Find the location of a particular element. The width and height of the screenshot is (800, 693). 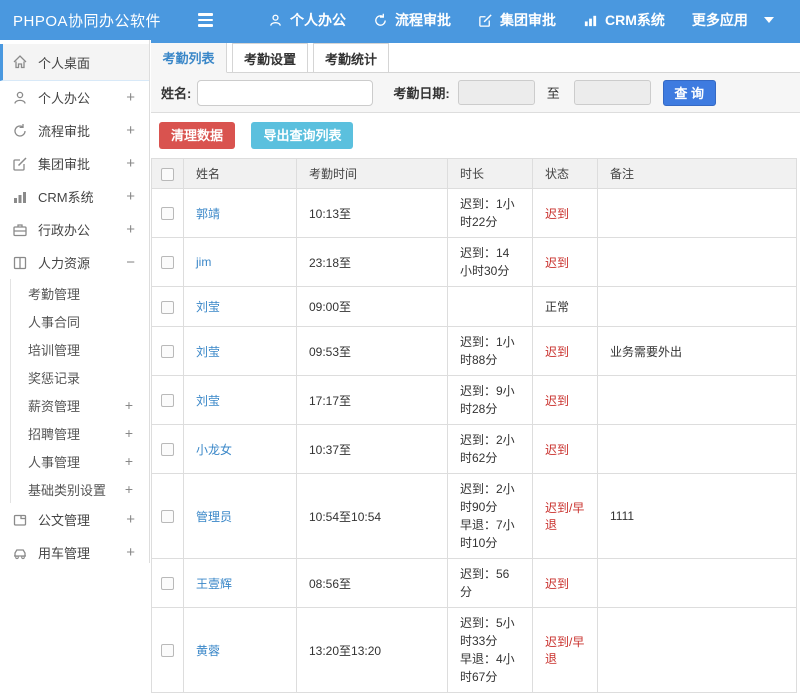

sidebar-subitem-label: 人事管理 is located at coordinates (54, 462).